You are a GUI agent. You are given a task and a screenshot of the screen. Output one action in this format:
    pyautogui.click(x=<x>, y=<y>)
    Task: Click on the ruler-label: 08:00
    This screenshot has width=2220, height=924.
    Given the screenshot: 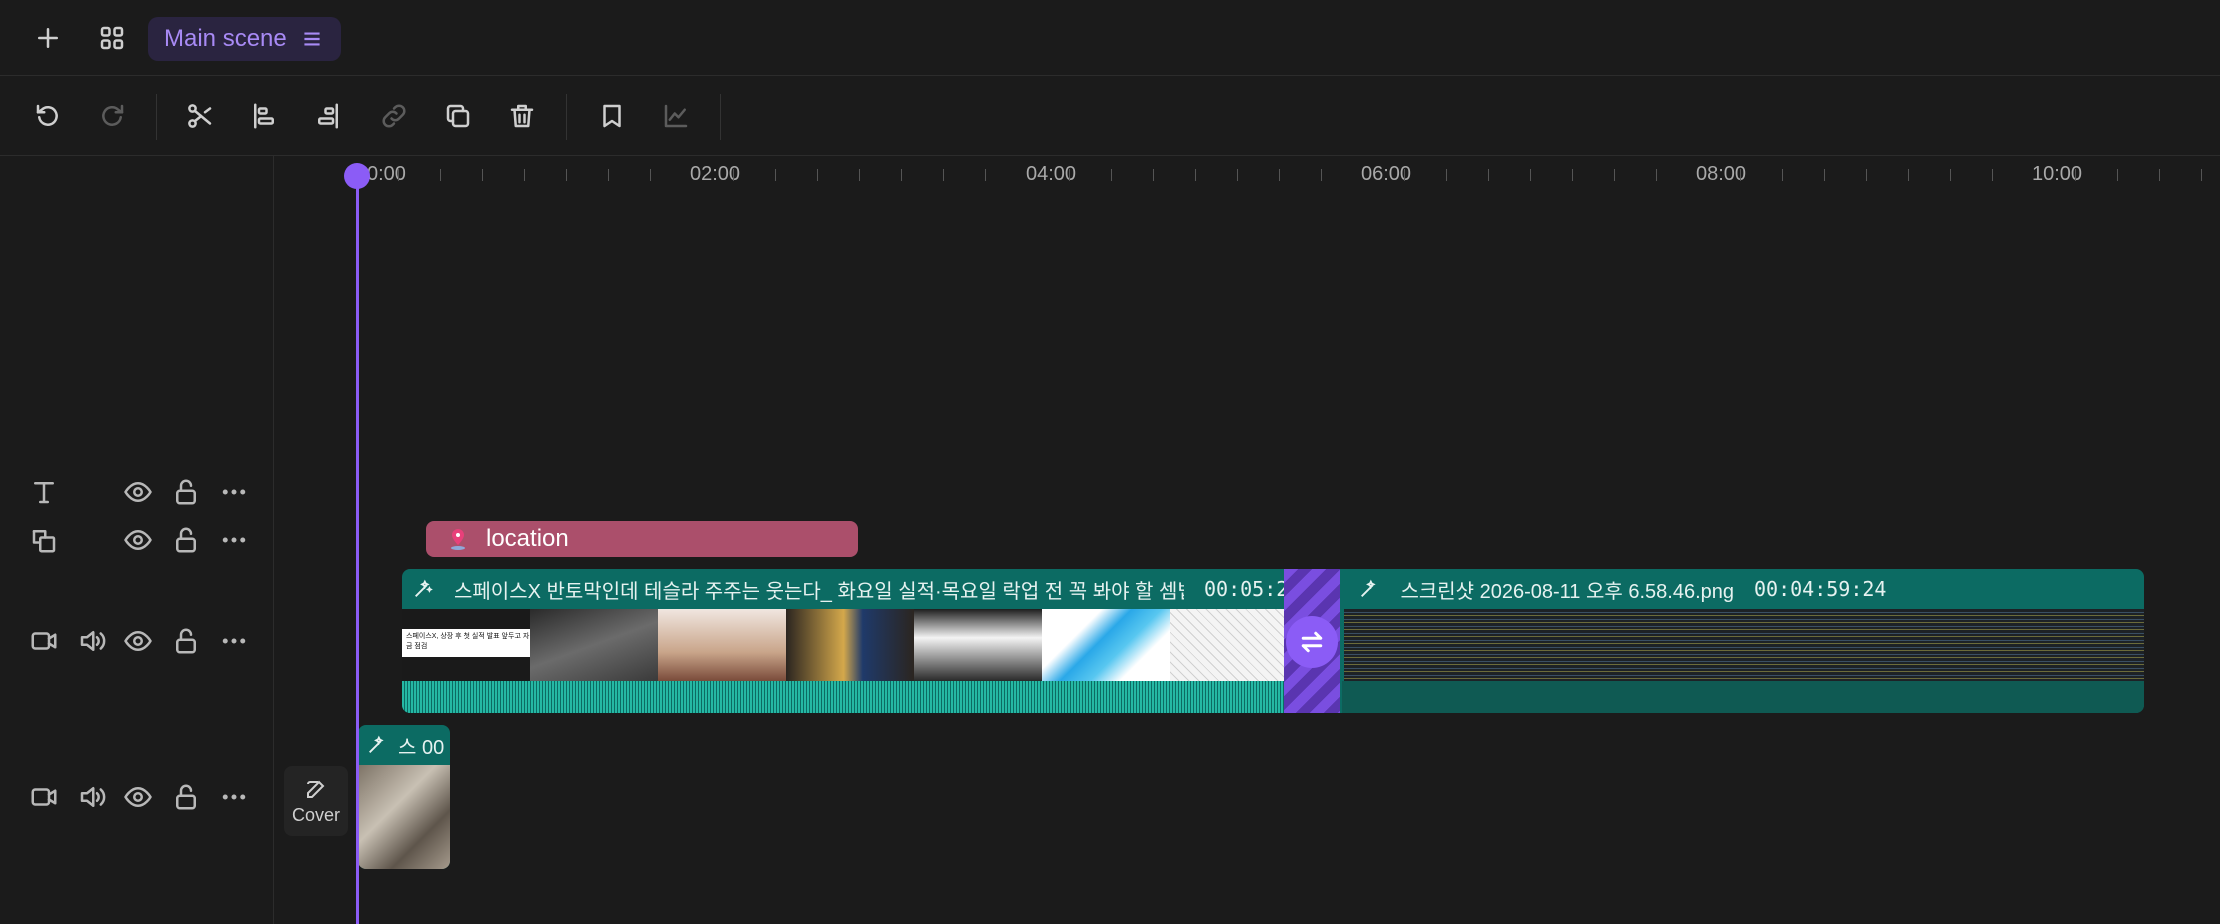 What is the action you would take?
    pyautogui.click(x=1721, y=174)
    